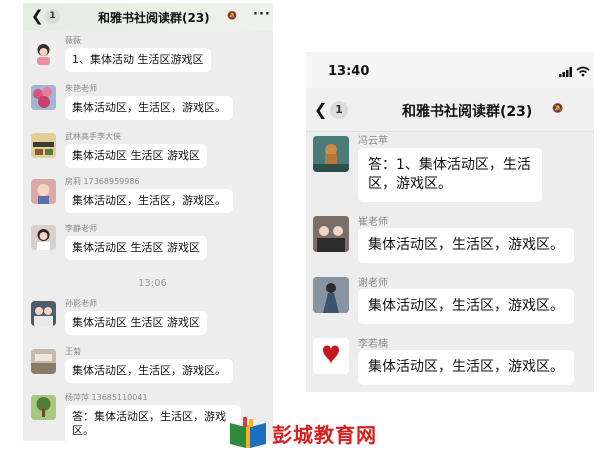  What do you see at coordinates (450, 175) in the screenshot?
I see `message-bubble: 答：1、集体活动区，生活区，游戏区。` at bounding box center [450, 175].